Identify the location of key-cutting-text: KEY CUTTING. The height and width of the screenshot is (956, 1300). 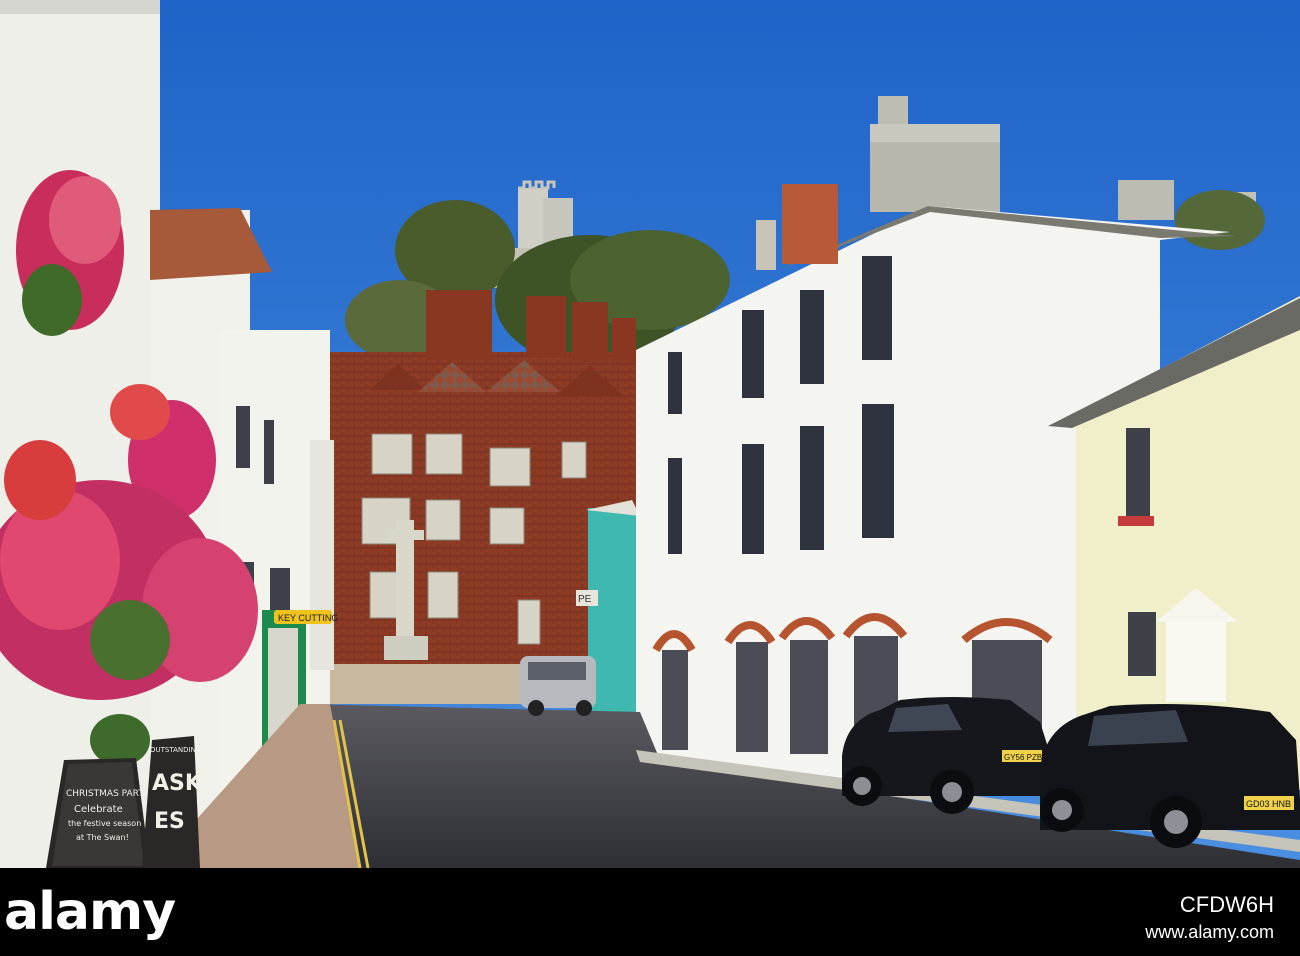
(308, 618).